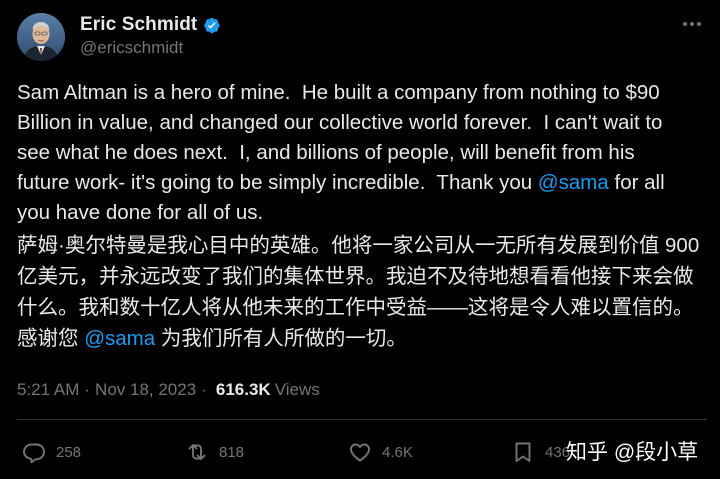 This screenshot has height=479, width=720. What do you see at coordinates (692, 24) in the screenshot?
I see `more-options-icon` at bounding box center [692, 24].